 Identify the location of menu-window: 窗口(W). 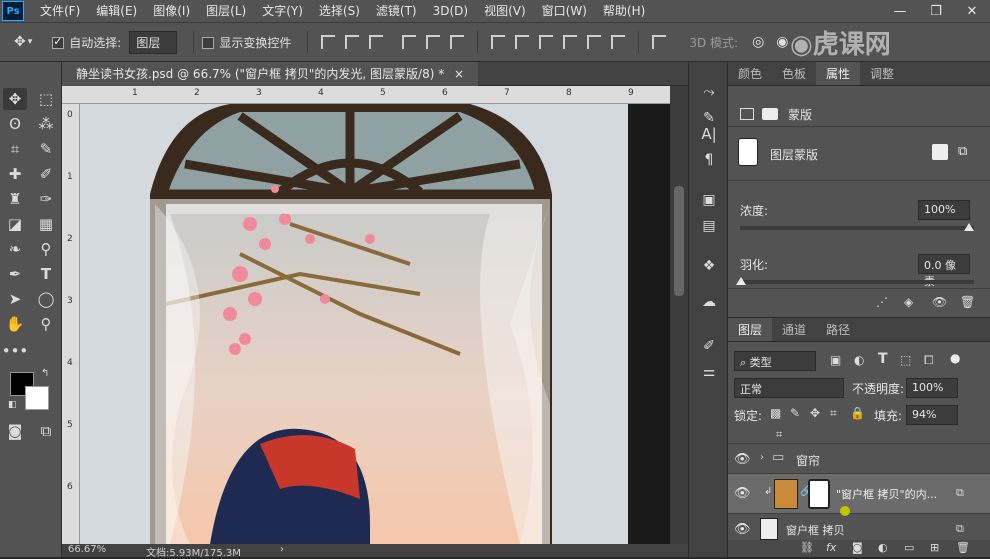
(564, 11).